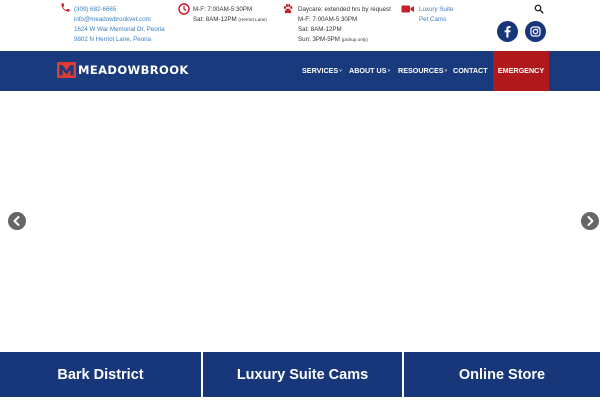 This screenshot has width=600, height=400. I want to click on nav-label-about-us: ABOUT US, so click(368, 70).